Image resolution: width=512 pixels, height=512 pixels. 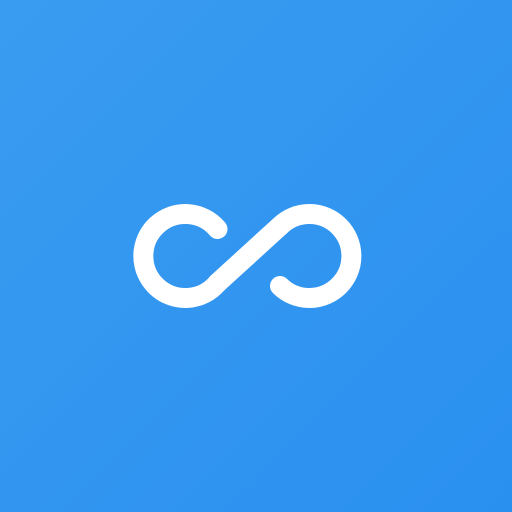 I want to click on infinity-cross-stroke, so click(x=248, y=254).